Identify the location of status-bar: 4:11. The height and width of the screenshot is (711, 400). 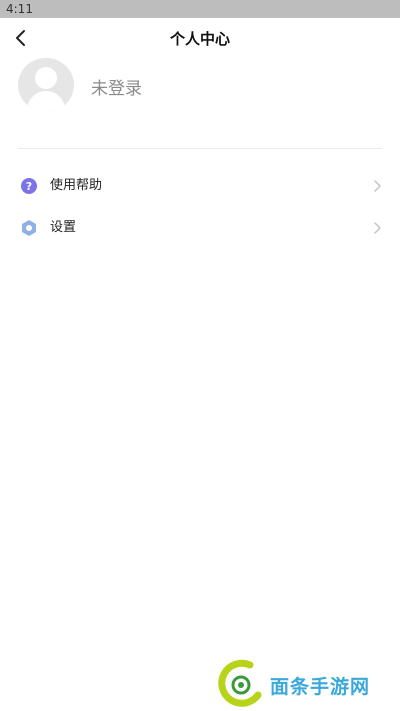
(200, 9).